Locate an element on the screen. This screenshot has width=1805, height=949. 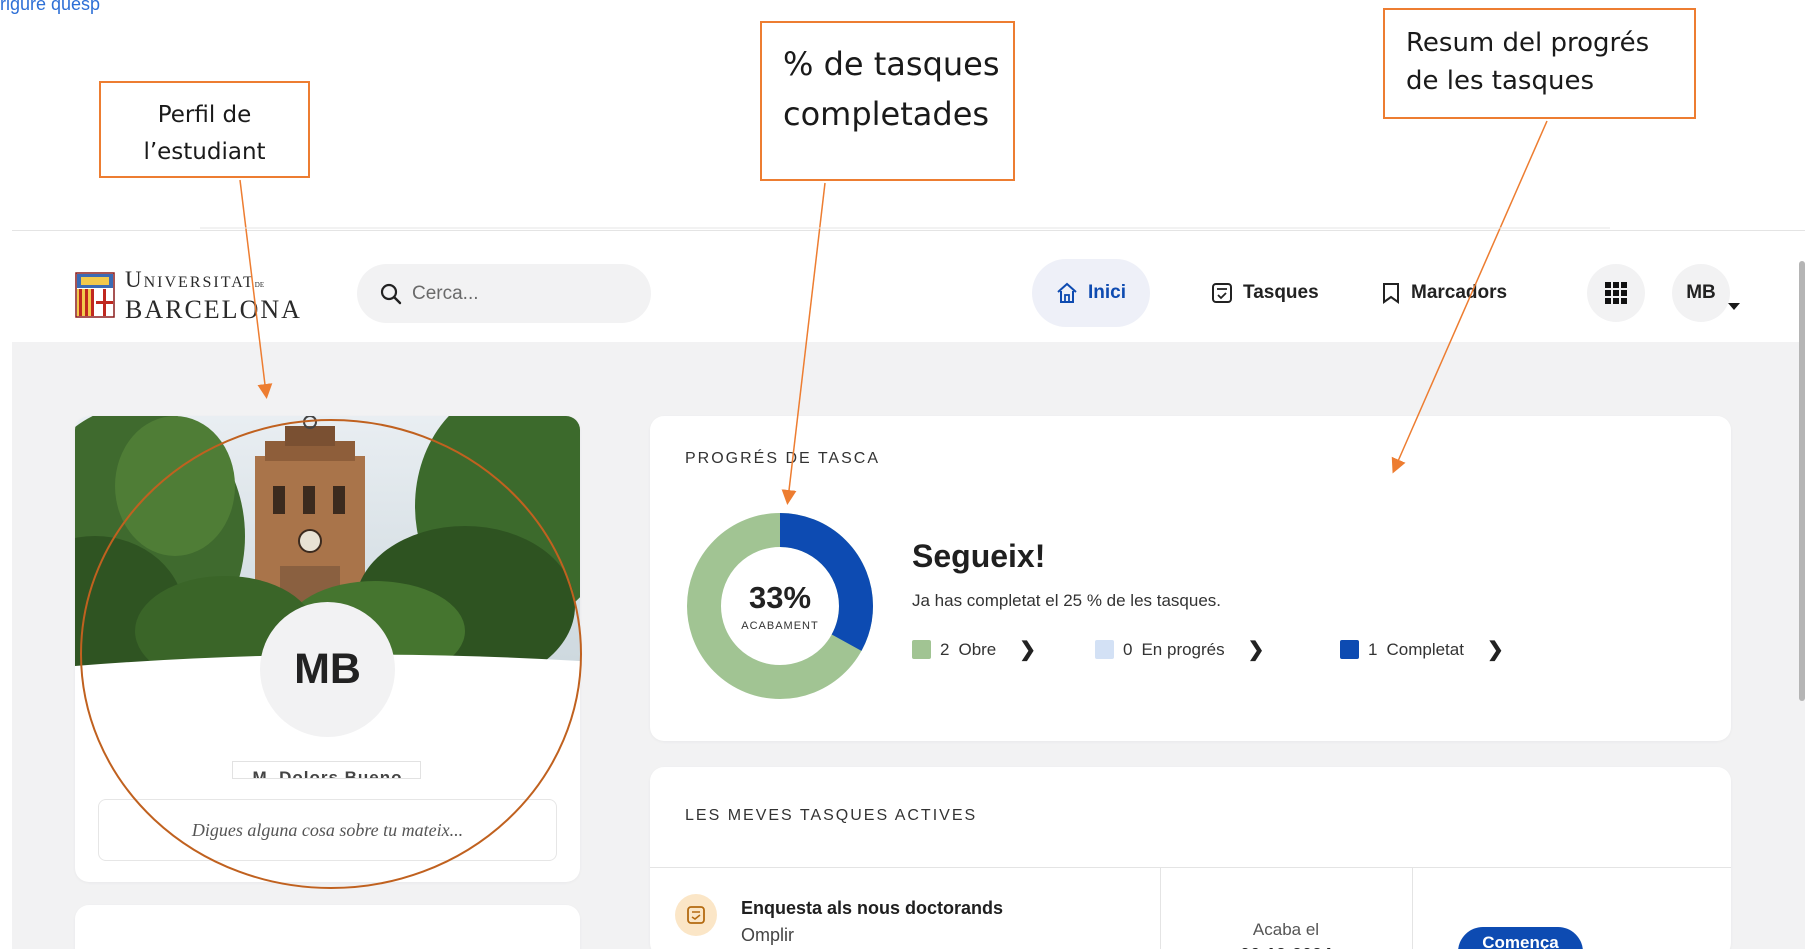
annotation-percent: % de tasques completades is located at coordinates (887, 101).